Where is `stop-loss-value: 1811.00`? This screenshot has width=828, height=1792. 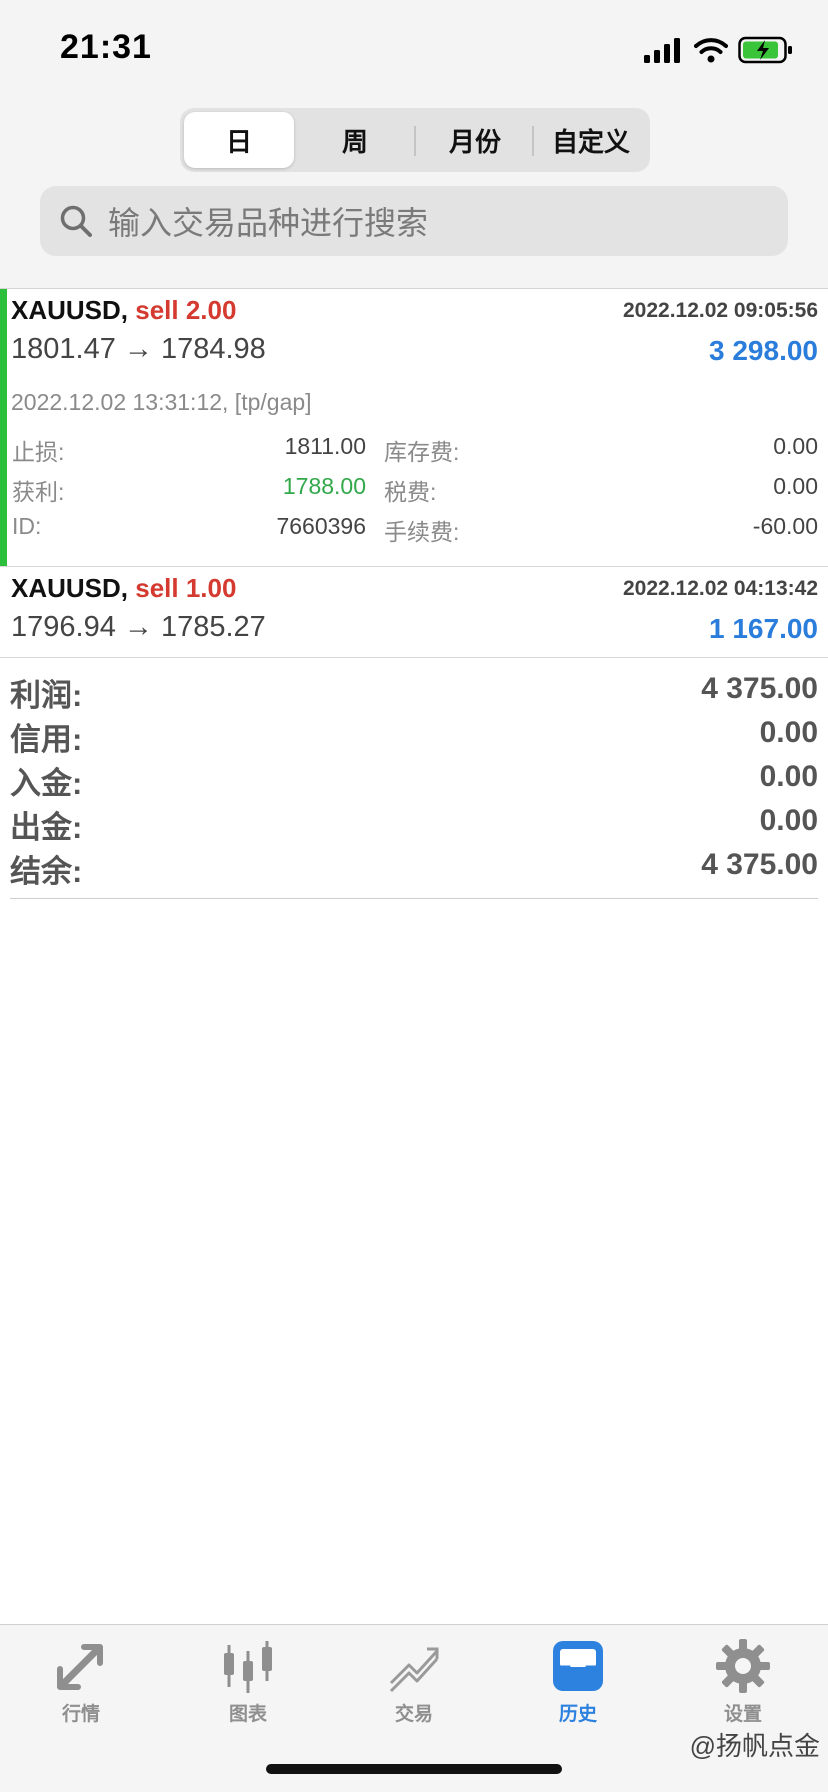 stop-loss-value: 1811.00 is located at coordinates (325, 446).